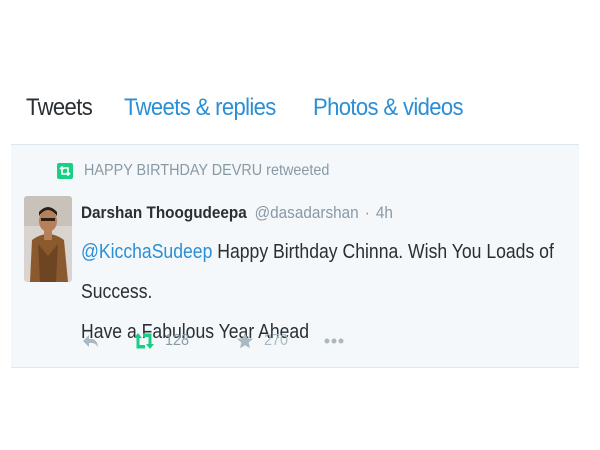 The width and height of the screenshot is (600, 450). I want to click on avatar, so click(48, 239).